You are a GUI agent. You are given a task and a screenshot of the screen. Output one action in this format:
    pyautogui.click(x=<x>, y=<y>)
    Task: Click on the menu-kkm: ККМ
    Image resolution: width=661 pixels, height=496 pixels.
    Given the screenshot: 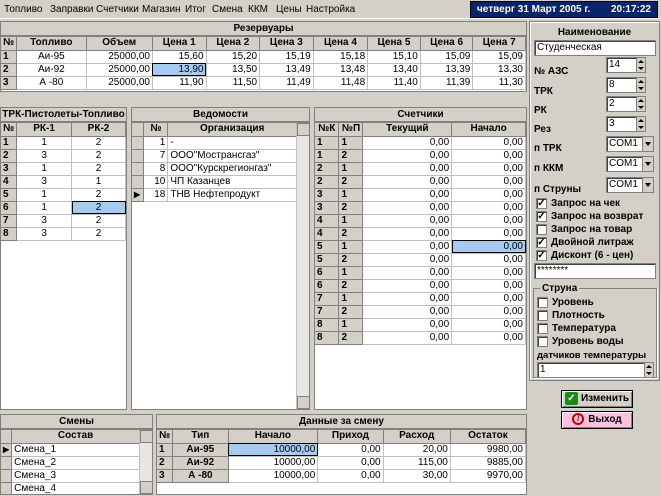 What is the action you would take?
    pyautogui.click(x=258, y=9)
    